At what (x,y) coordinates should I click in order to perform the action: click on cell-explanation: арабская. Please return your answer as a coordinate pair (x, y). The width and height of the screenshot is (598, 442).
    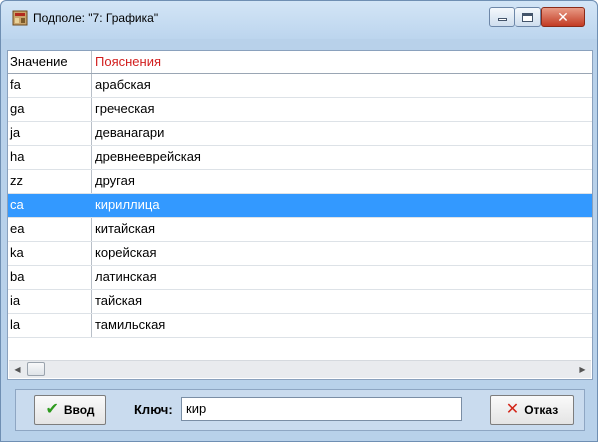
    Looking at the image, I should click on (123, 84).